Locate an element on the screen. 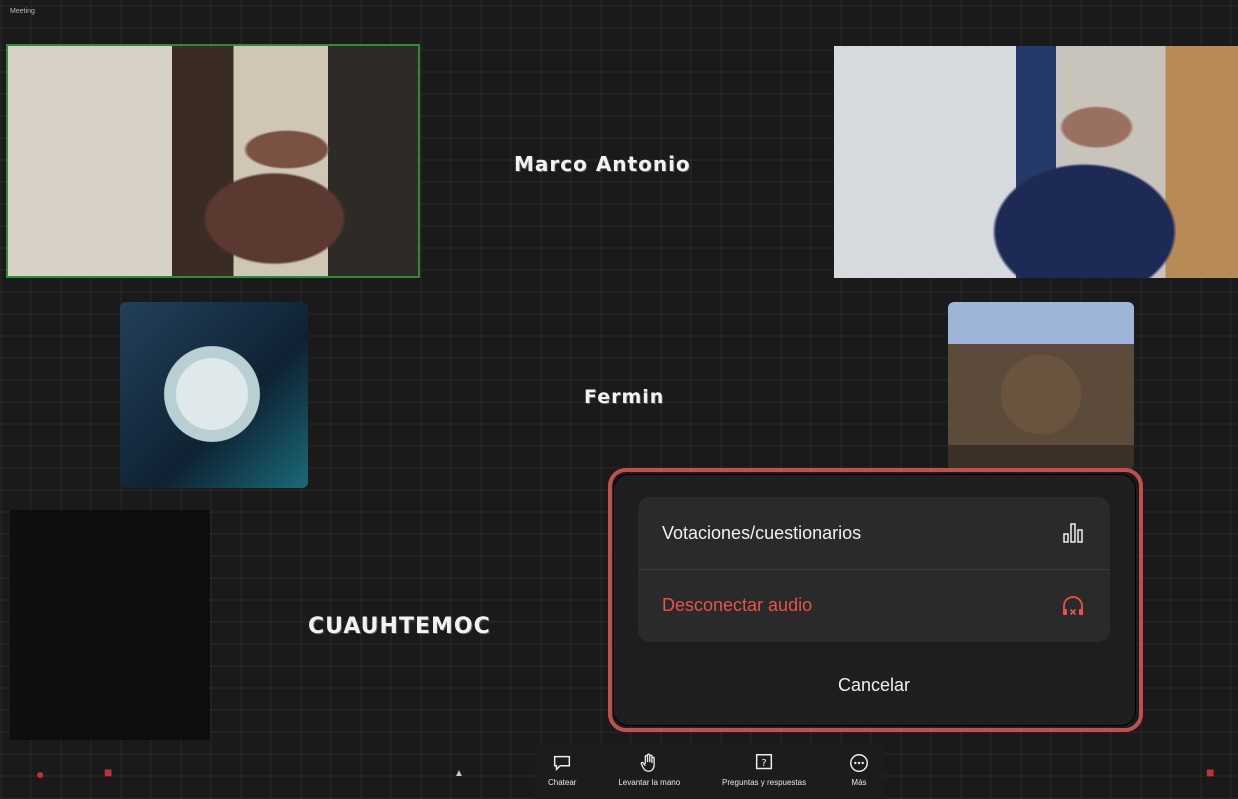 Image resolution: width=1238 pixels, height=799 pixels. mic-muted-icon: ● is located at coordinates (40, 774).